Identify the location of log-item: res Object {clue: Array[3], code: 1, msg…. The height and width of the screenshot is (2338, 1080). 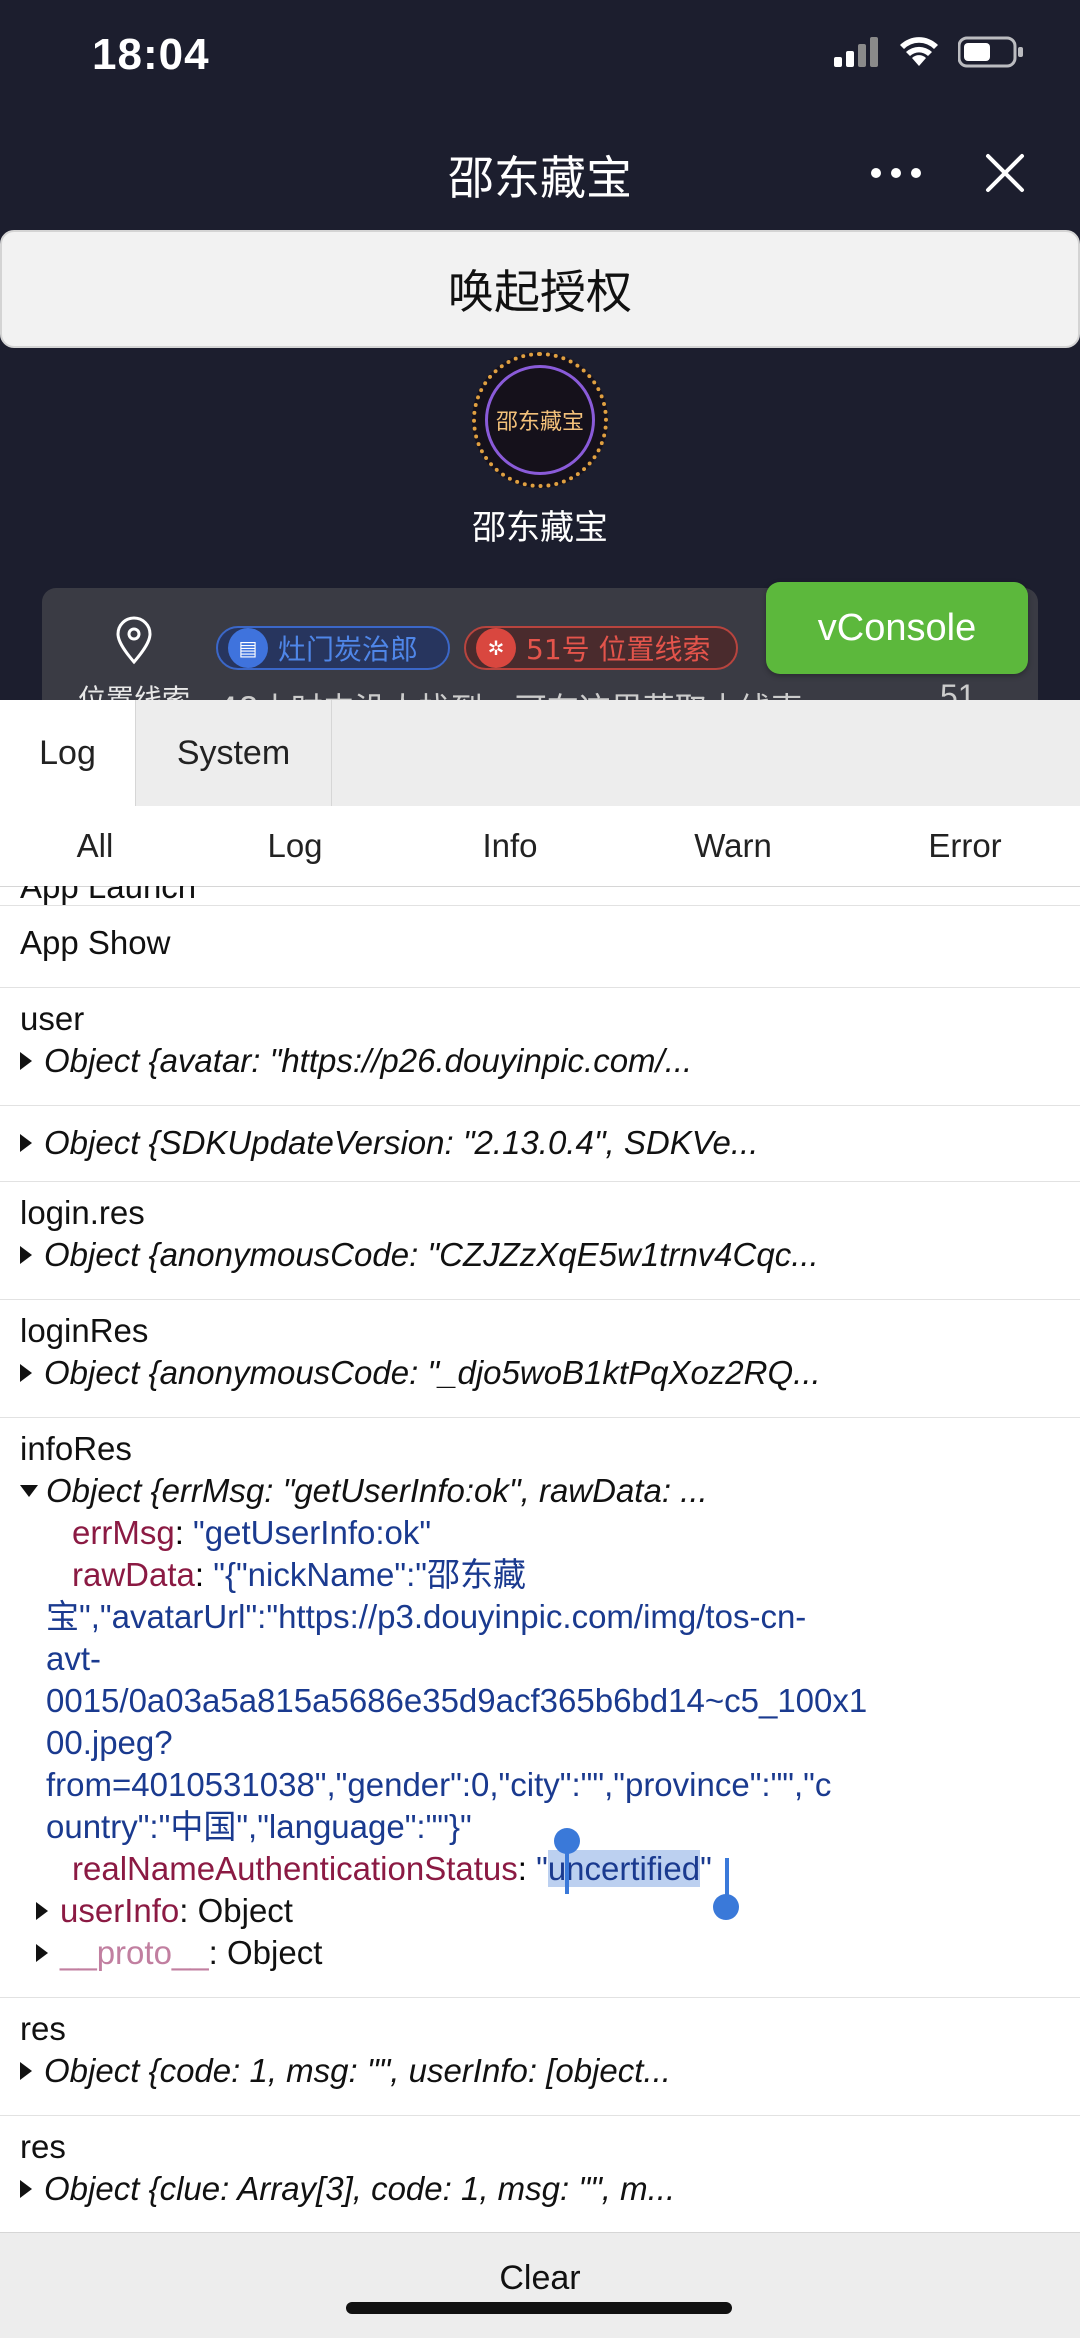
(540, 2174).